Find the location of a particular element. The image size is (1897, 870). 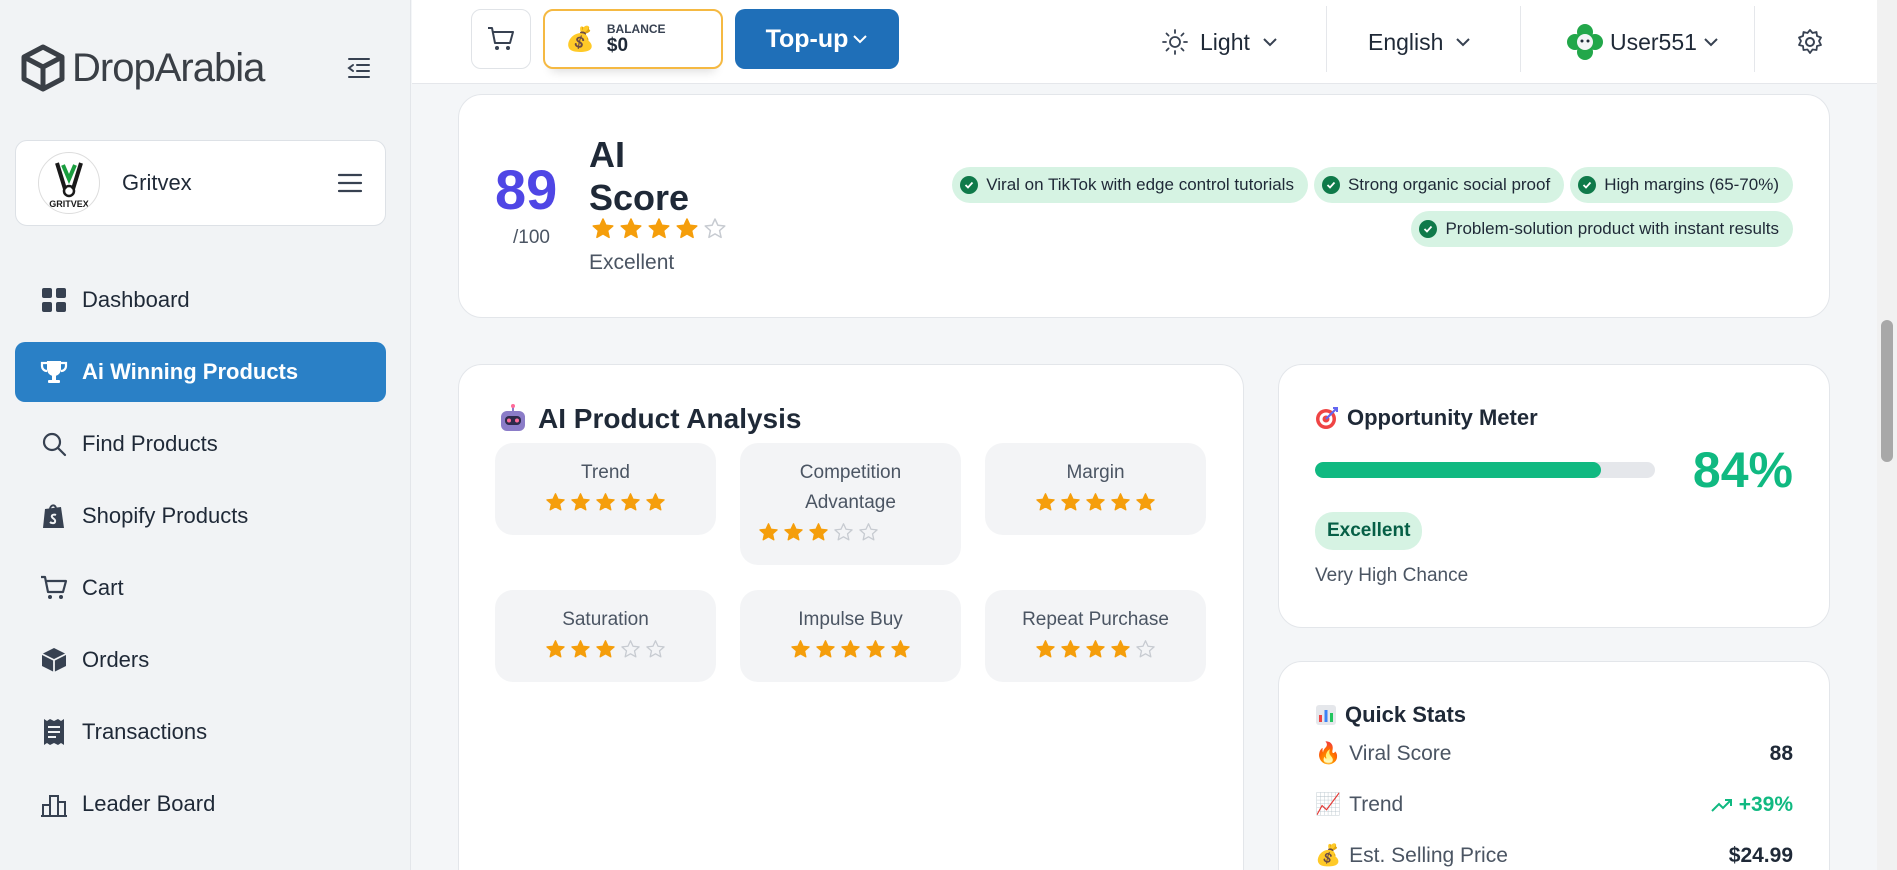

bar-chart-icon is located at coordinates (1326, 715).